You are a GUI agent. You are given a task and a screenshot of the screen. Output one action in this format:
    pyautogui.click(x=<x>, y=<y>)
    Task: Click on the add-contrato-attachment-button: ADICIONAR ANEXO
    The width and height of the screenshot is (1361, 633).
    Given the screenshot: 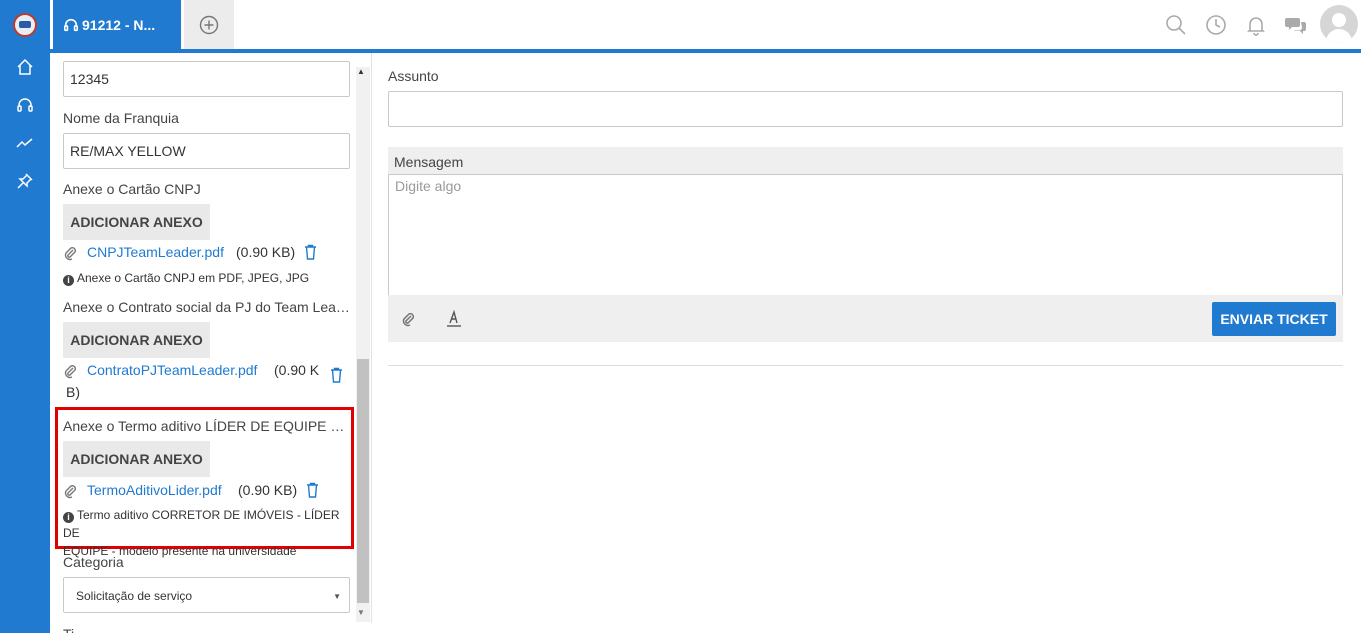 What is the action you would take?
    pyautogui.click(x=136, y=340)
    